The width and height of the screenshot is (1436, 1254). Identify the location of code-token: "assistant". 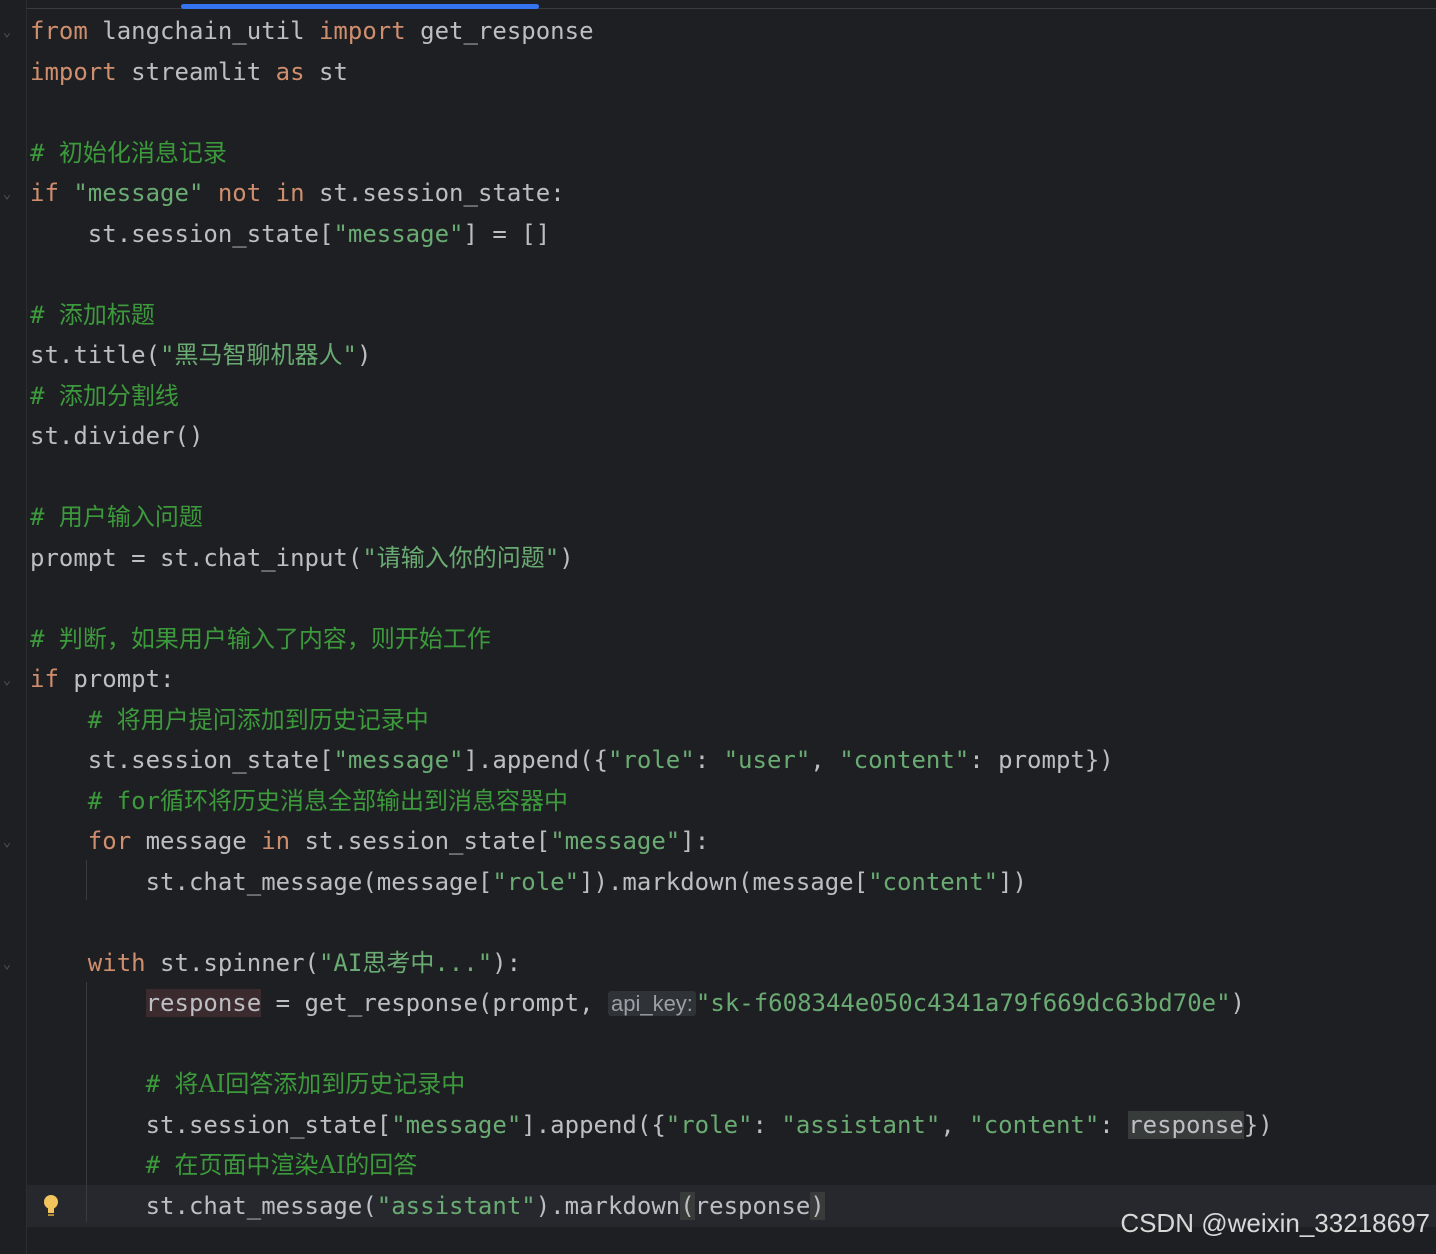
(456, 1205).